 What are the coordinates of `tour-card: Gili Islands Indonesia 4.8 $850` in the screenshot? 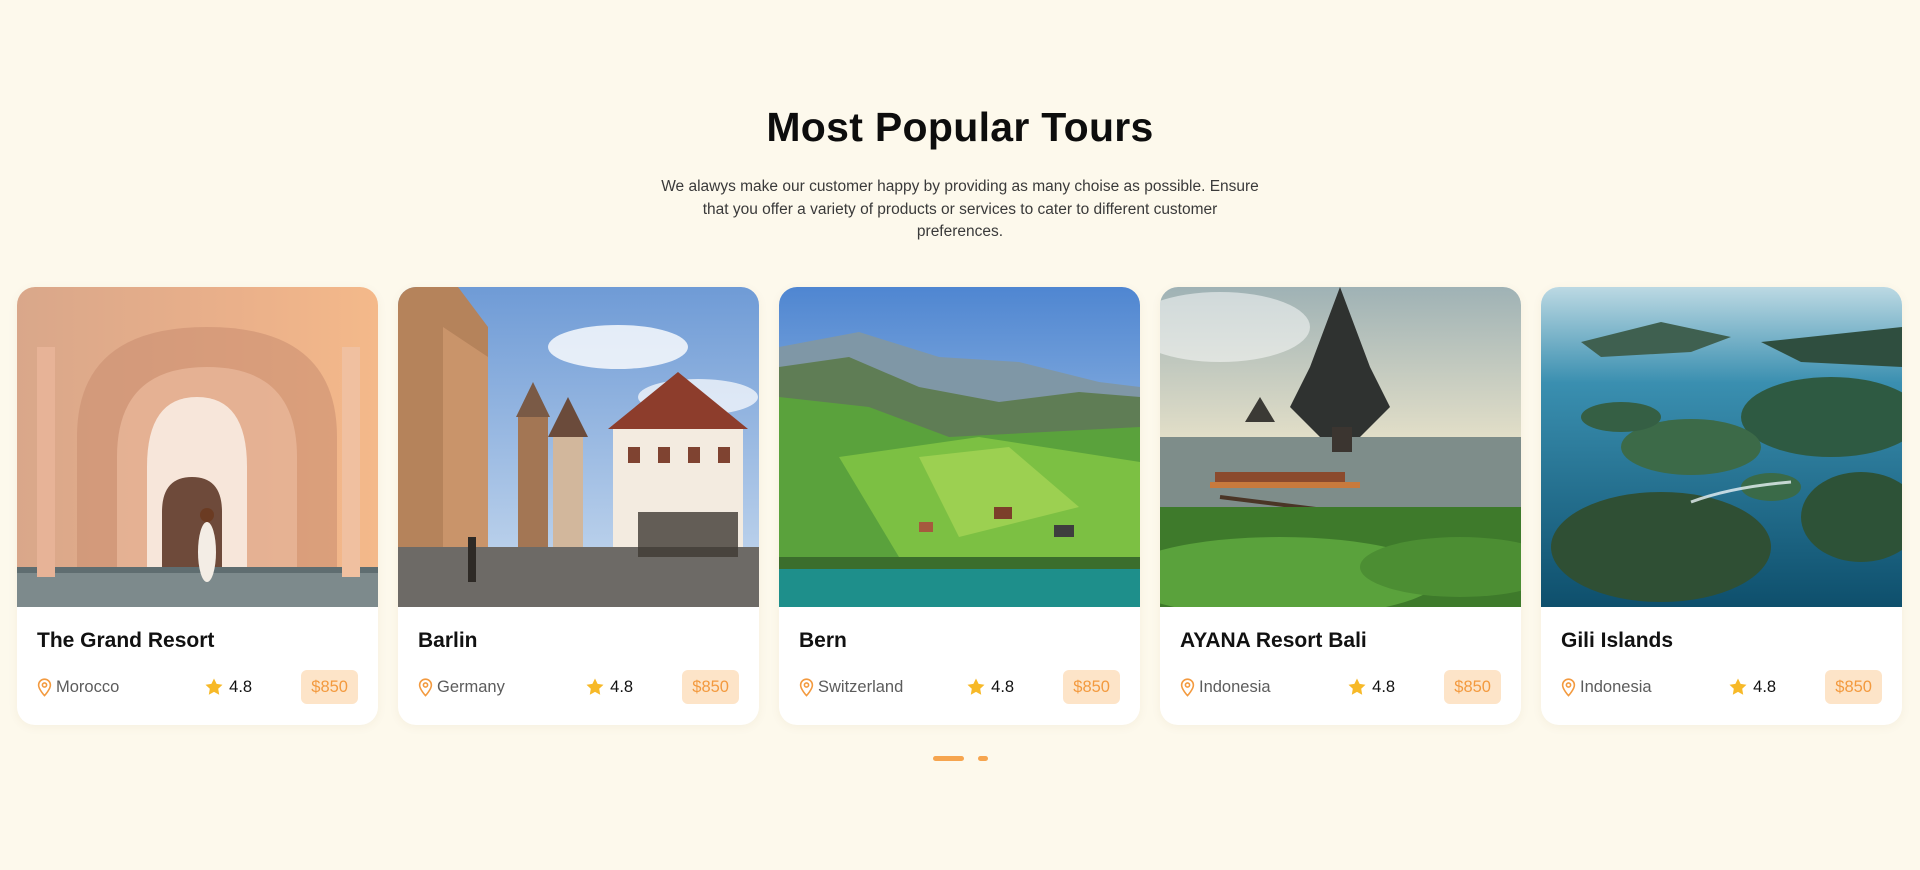 It's located at (1721, 506).